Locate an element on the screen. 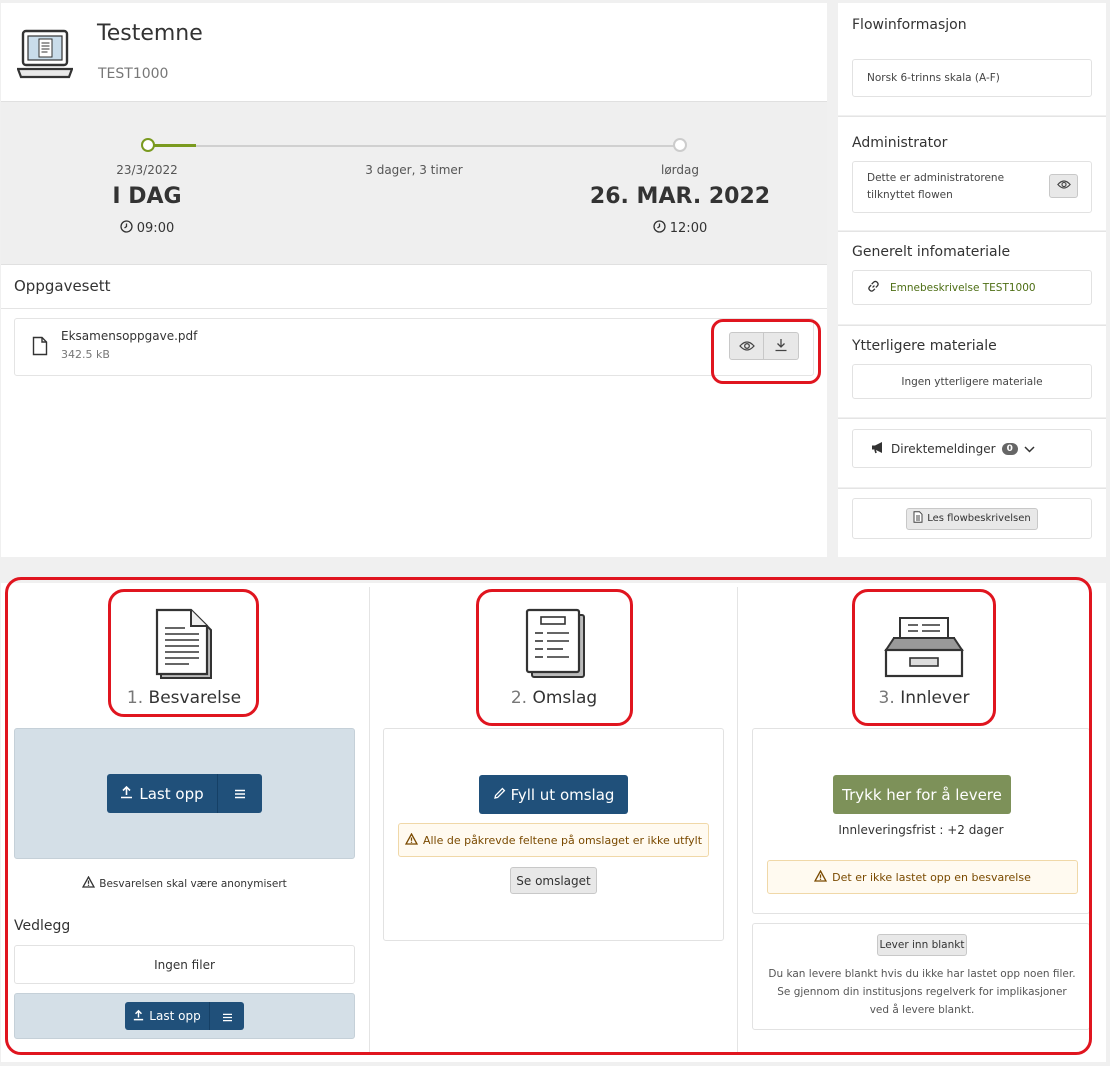 This screenshot has width=1110, height=1066. info-link-box: Emnebeskrivelse TEST1000 is located at coordinates (972, 287).